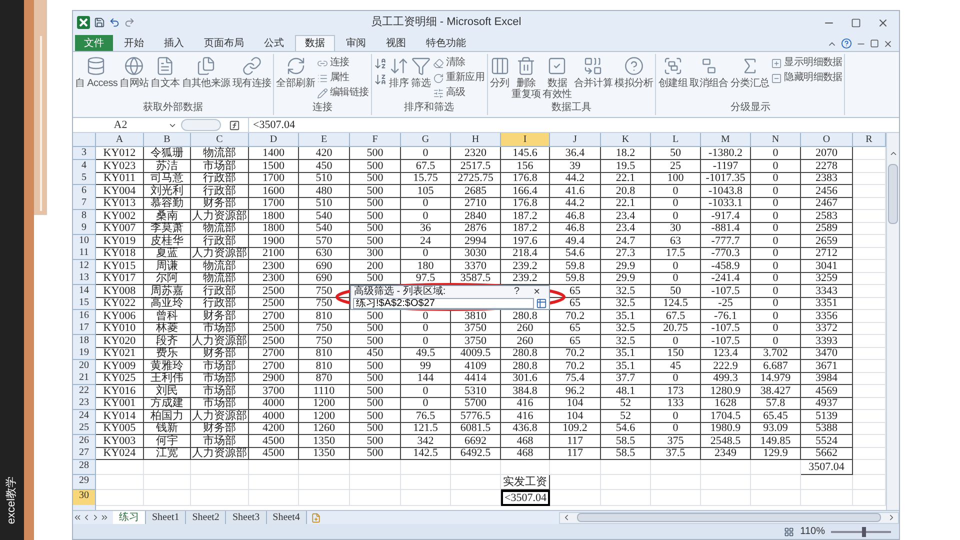 This screenshot has width=960, height=540. Describe the element at coordinates (84, 498) in the screenshot. I see `row-header: 30` at that location.